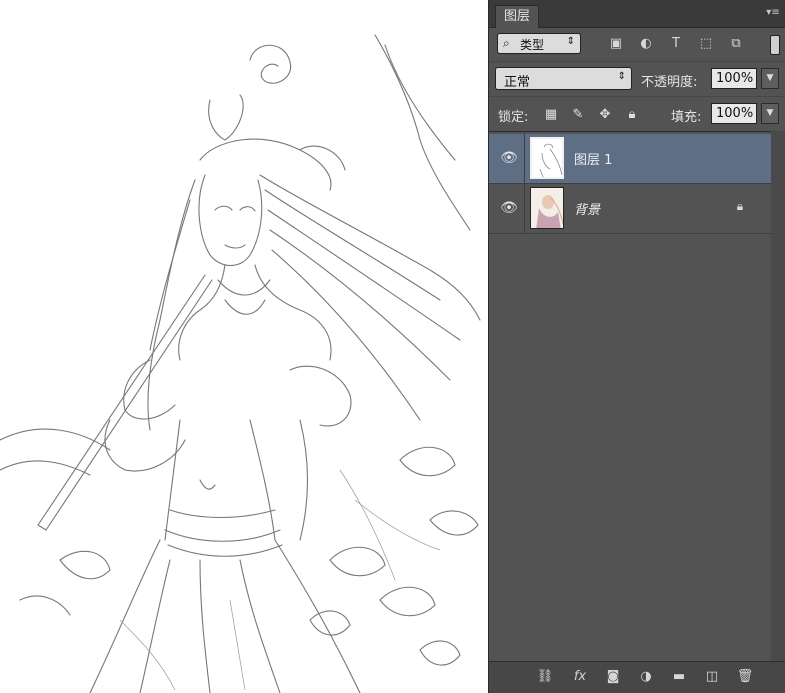  I want to click on filter-toggle, so click(775, 45).